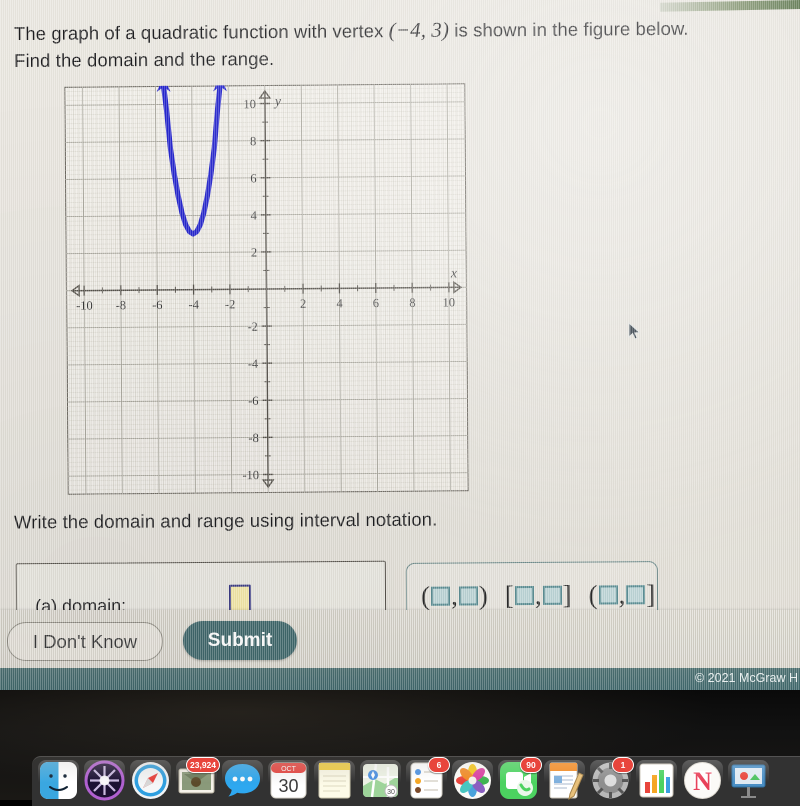 The height and width of the screenshot is (806, 800). What do you see at coordinates (249, 104) in the screenshot?
I see `y-tick-label: 10` at bounding box center [249, 104].